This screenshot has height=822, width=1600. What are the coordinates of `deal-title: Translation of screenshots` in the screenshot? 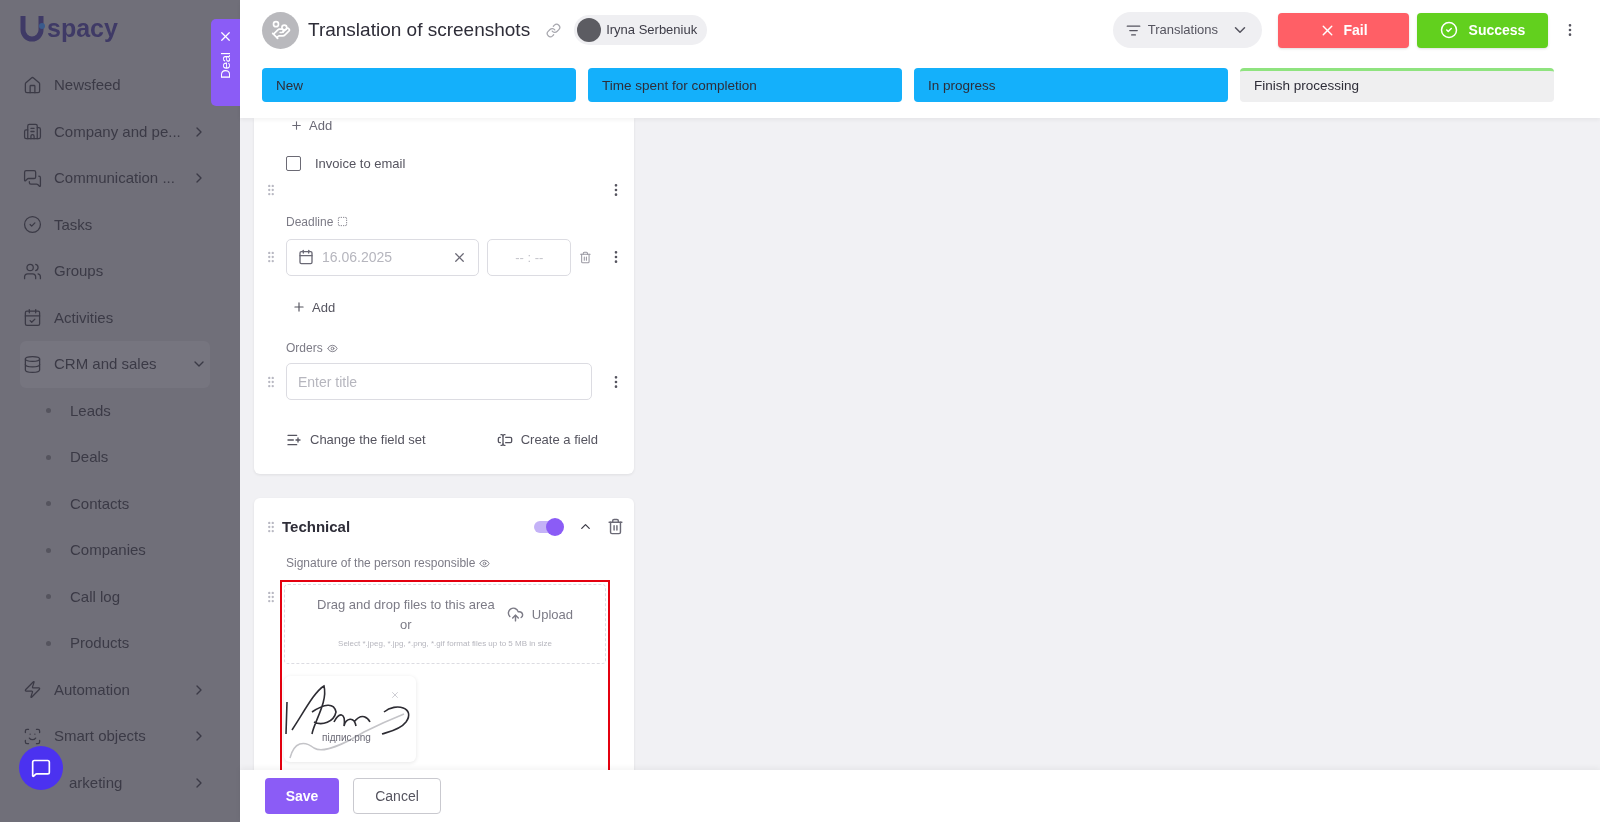 It's located at (419, 29).